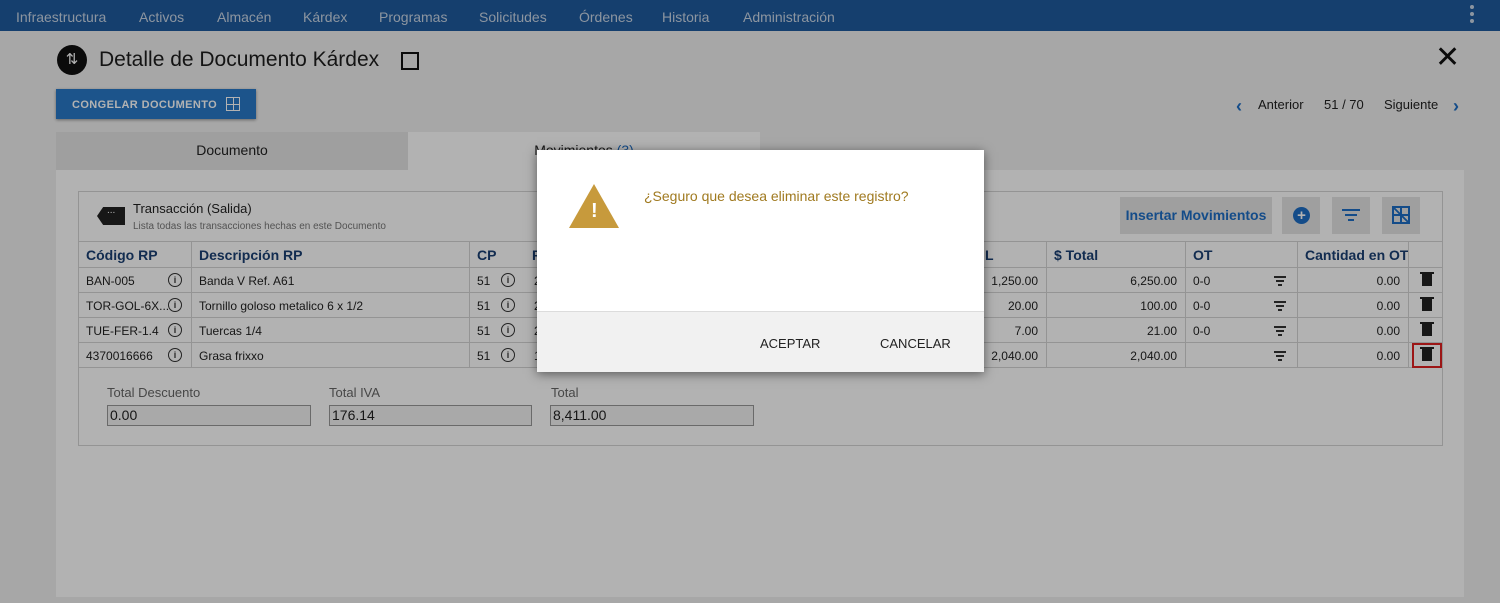  Describe the element at coordinates (790, 343) in the screenshot. I see `accept-button: ACEPTAR` at that location.